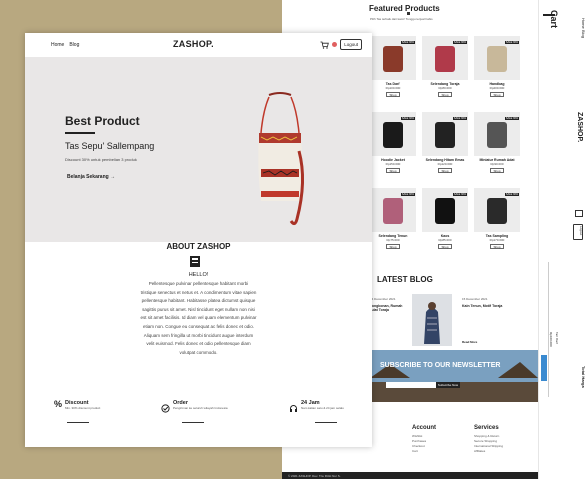 The width and height of the screenshot is (587, 479). What do you see at coordinates (195, 264) in the screenshot?
I see `shop-icon` at bounding box center [195, 264].